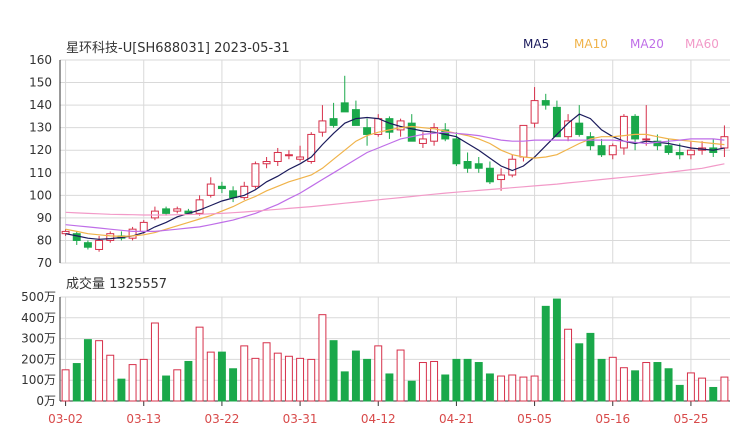 The image size is (740, 440). What do you see at coordinates (40, 150) in the screenshot?
I see `price-y-tick: 120` at bounding box center [40, 150].